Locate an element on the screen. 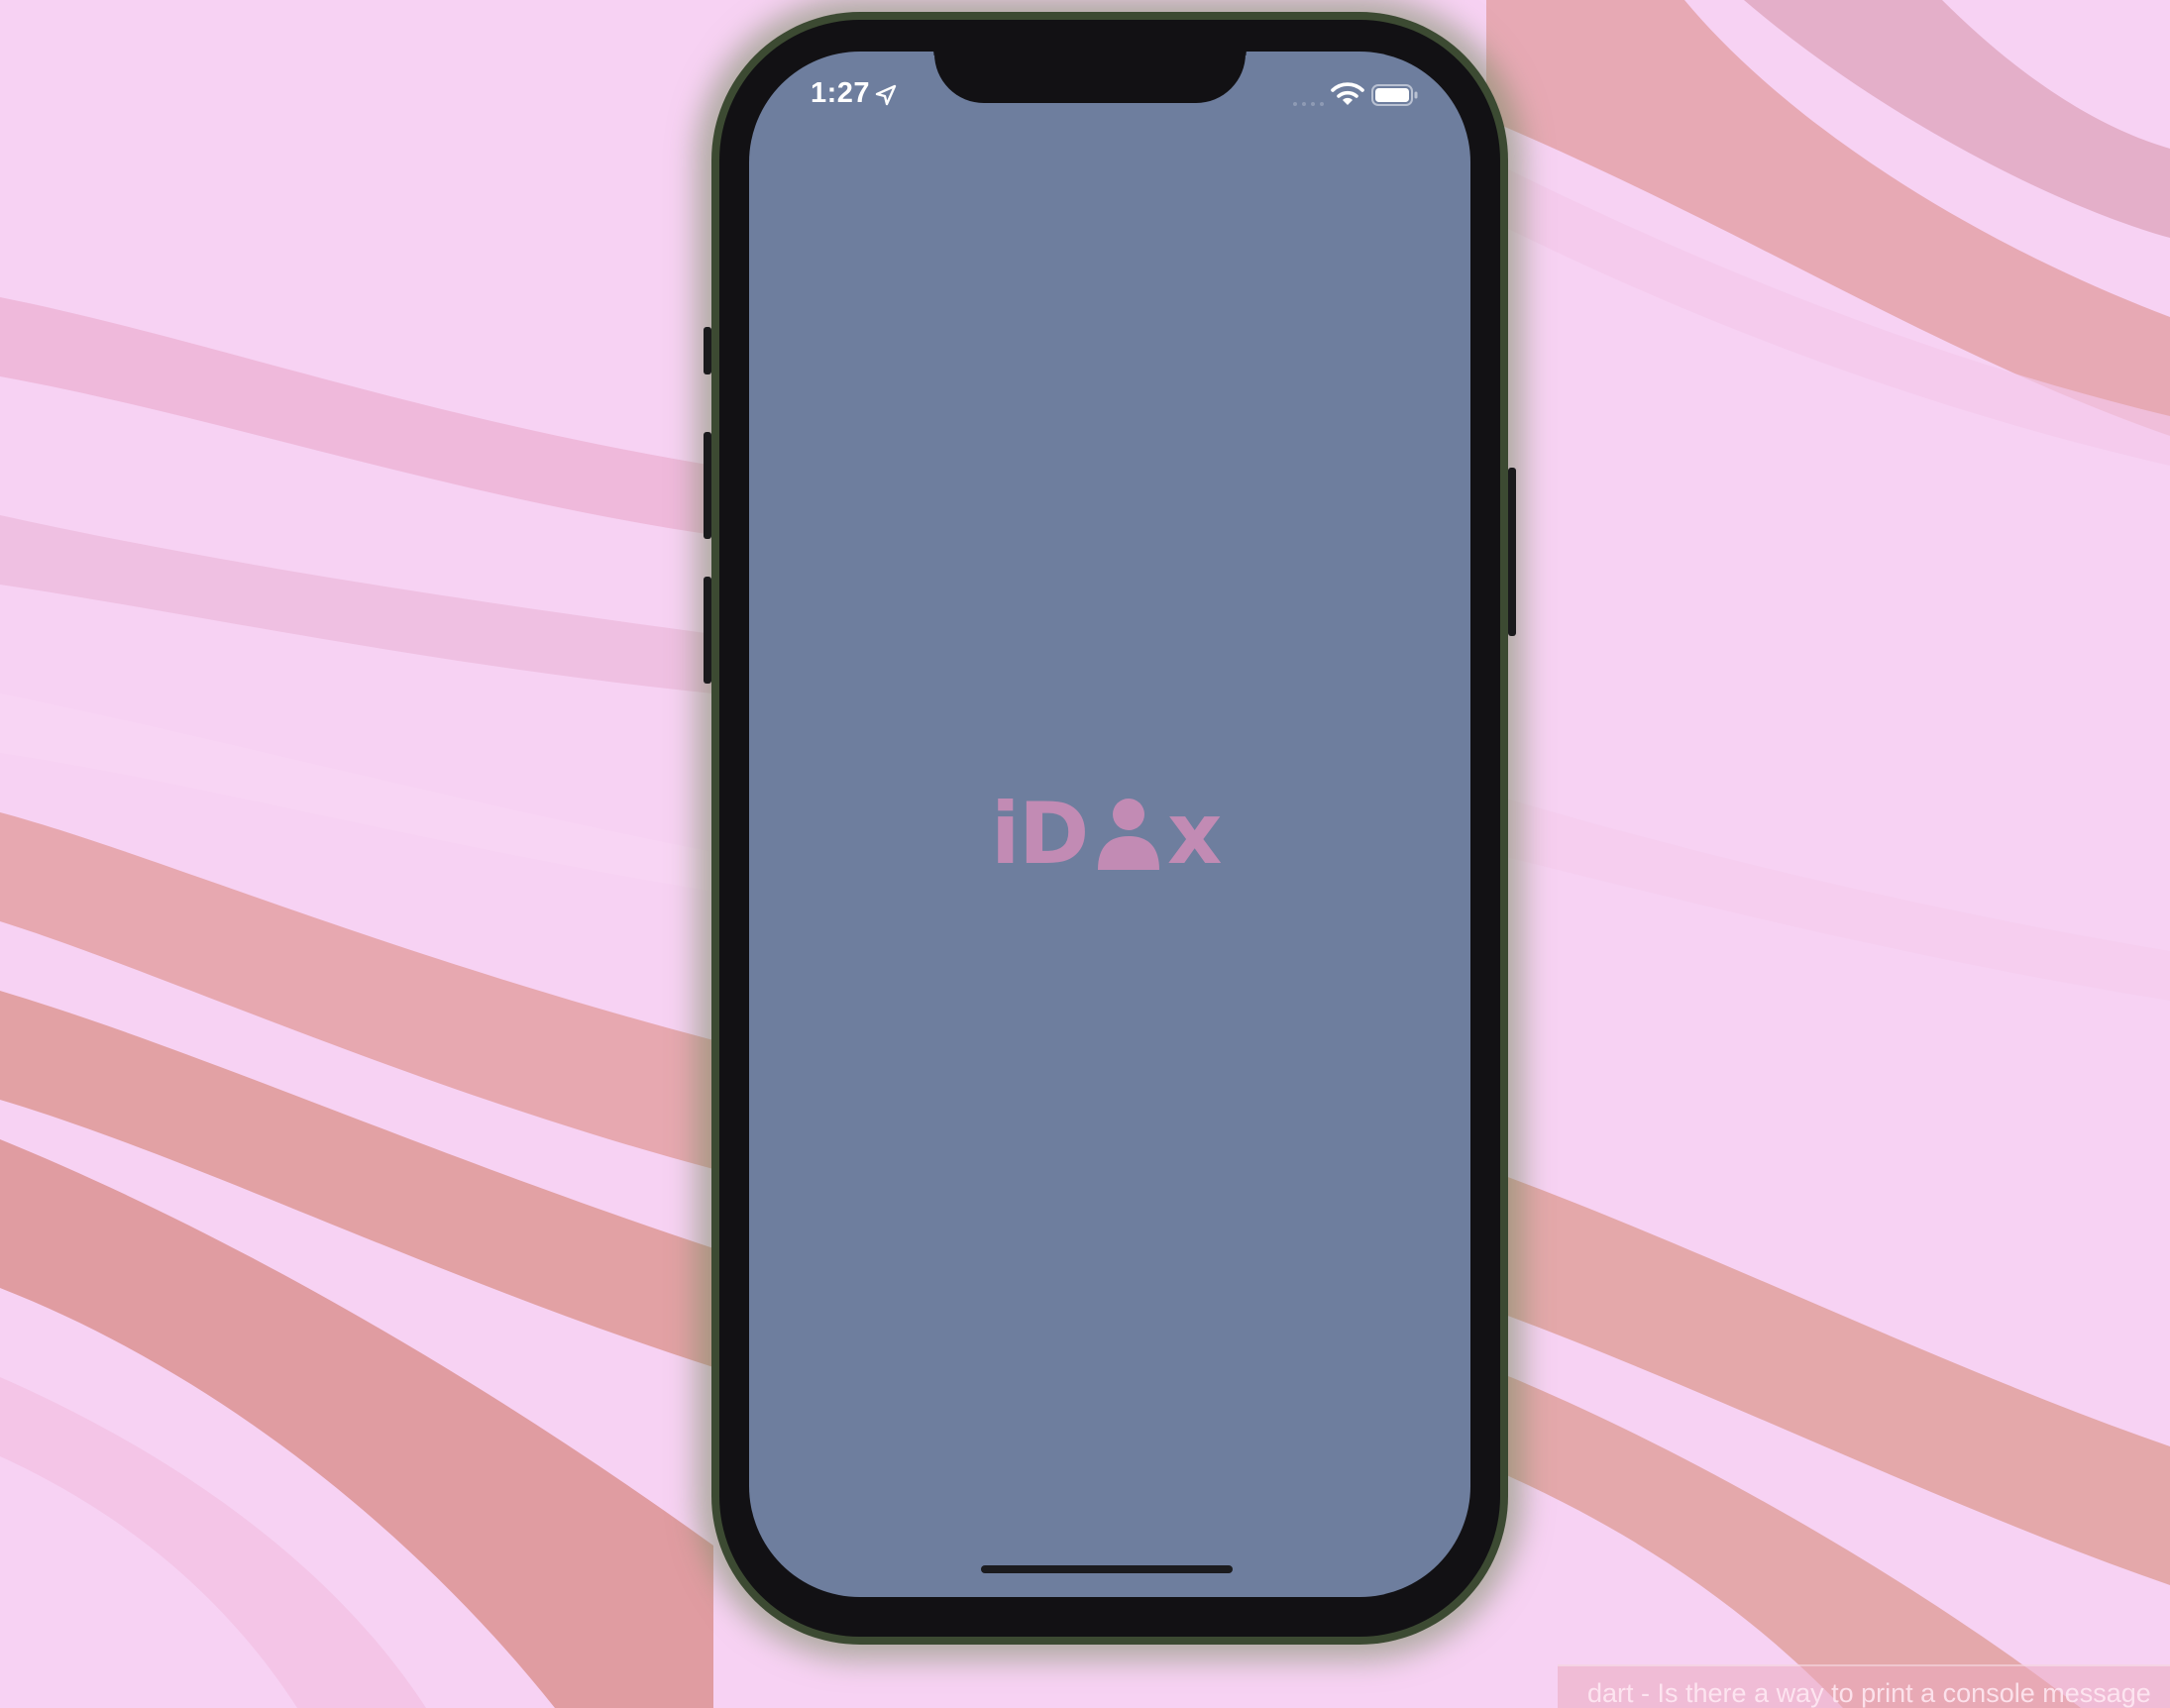 The image size is (2170, 1708). logo-letter-i: i is located at coordinates (1006, 834).